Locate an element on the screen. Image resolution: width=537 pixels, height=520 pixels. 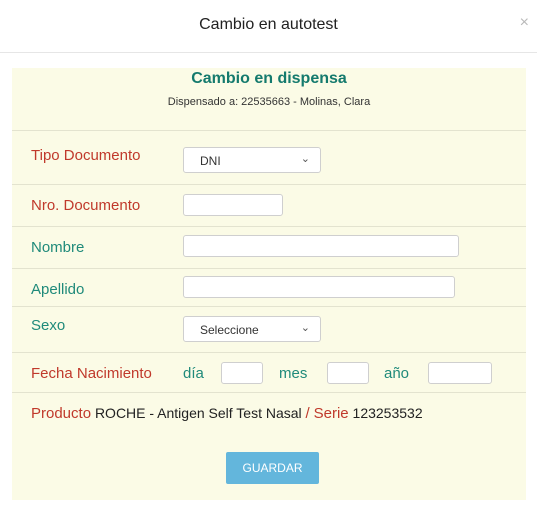
dia-label: día is located at coordinates (193, 373).